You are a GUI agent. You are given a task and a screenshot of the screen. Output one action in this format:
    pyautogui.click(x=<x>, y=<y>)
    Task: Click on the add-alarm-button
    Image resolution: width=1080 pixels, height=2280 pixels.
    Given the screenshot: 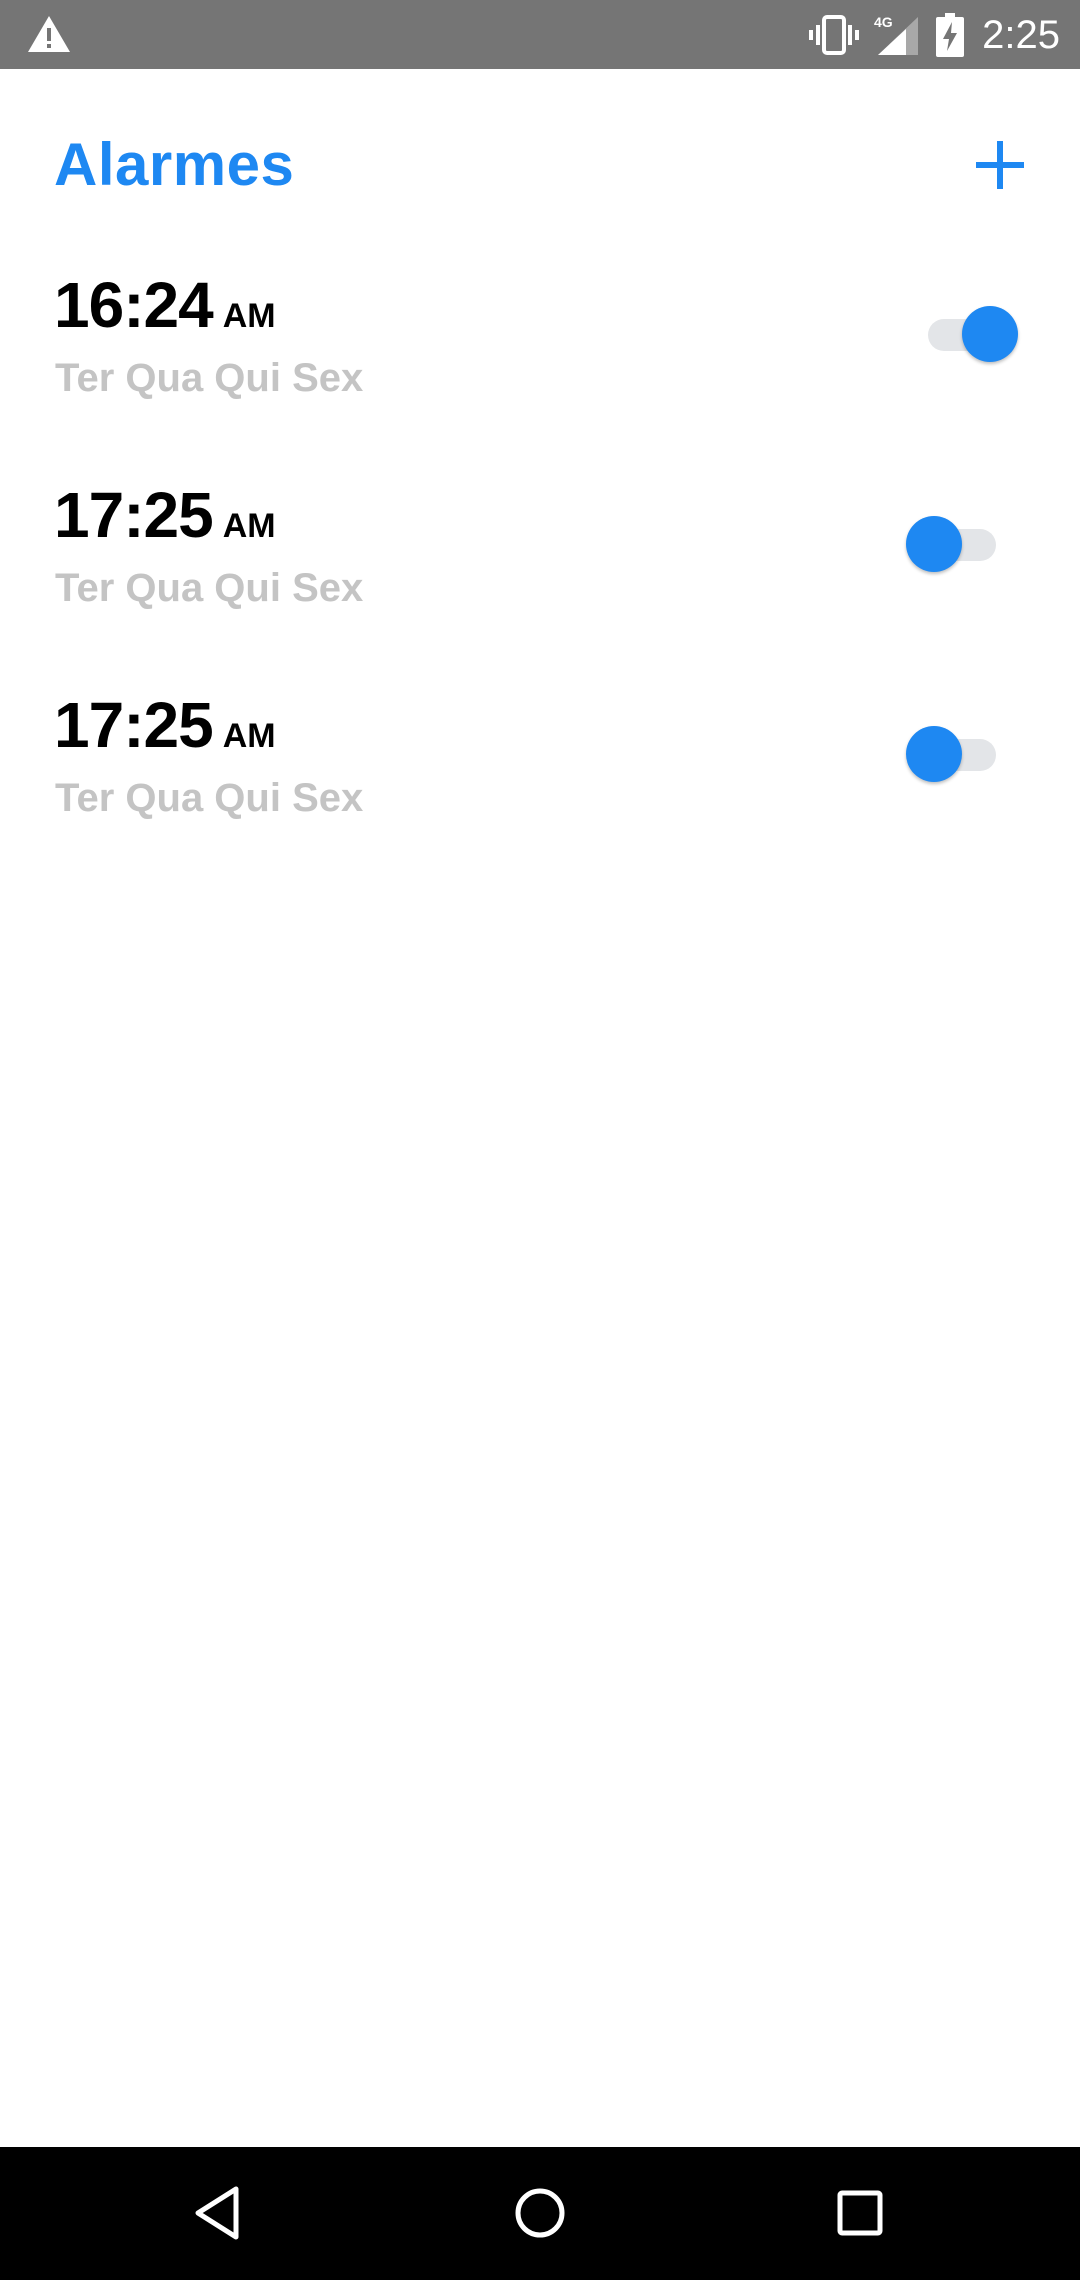 What is the action you would take?
    pyautogui.click(x=1000, y=165)
    